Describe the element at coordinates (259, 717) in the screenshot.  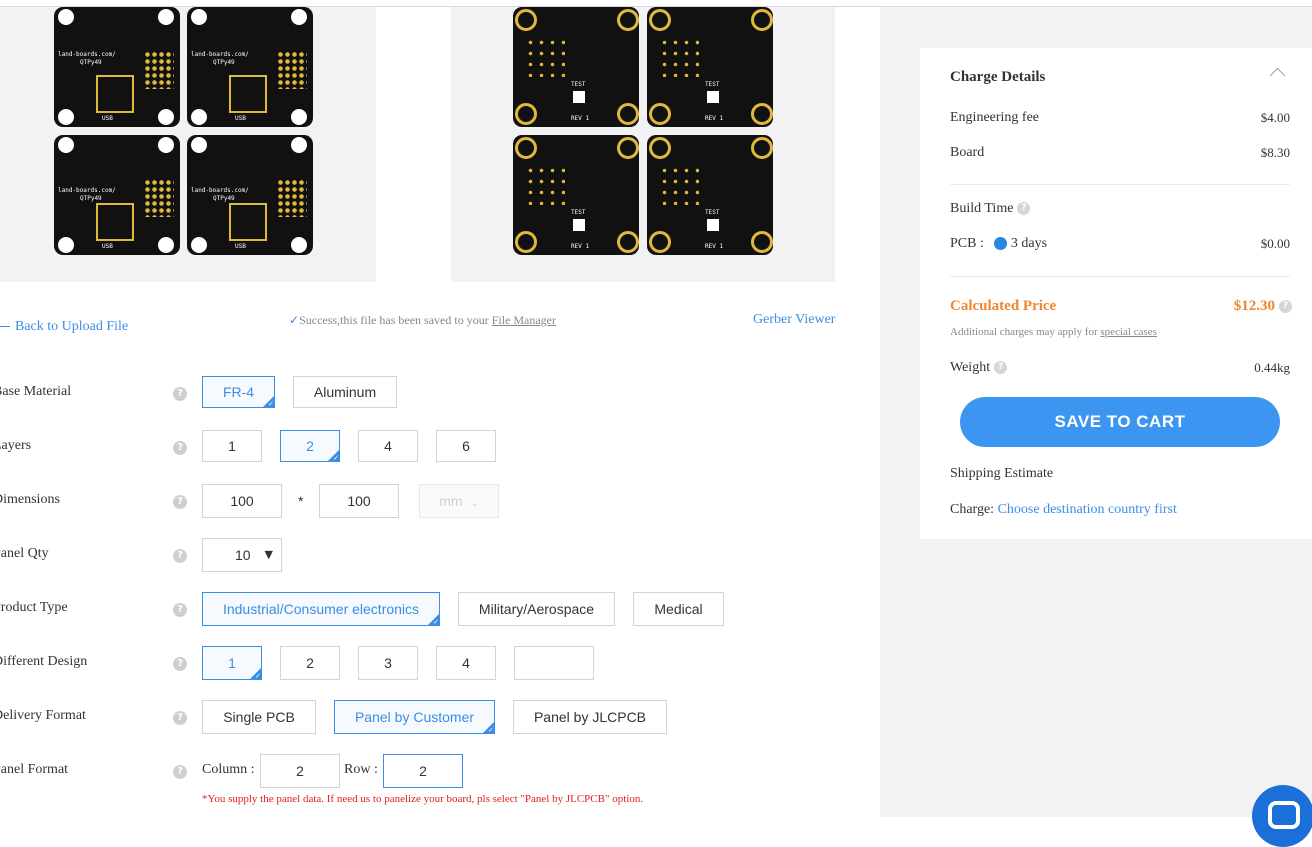
I see `delivery-single-pcb: Single PCB` at that location.